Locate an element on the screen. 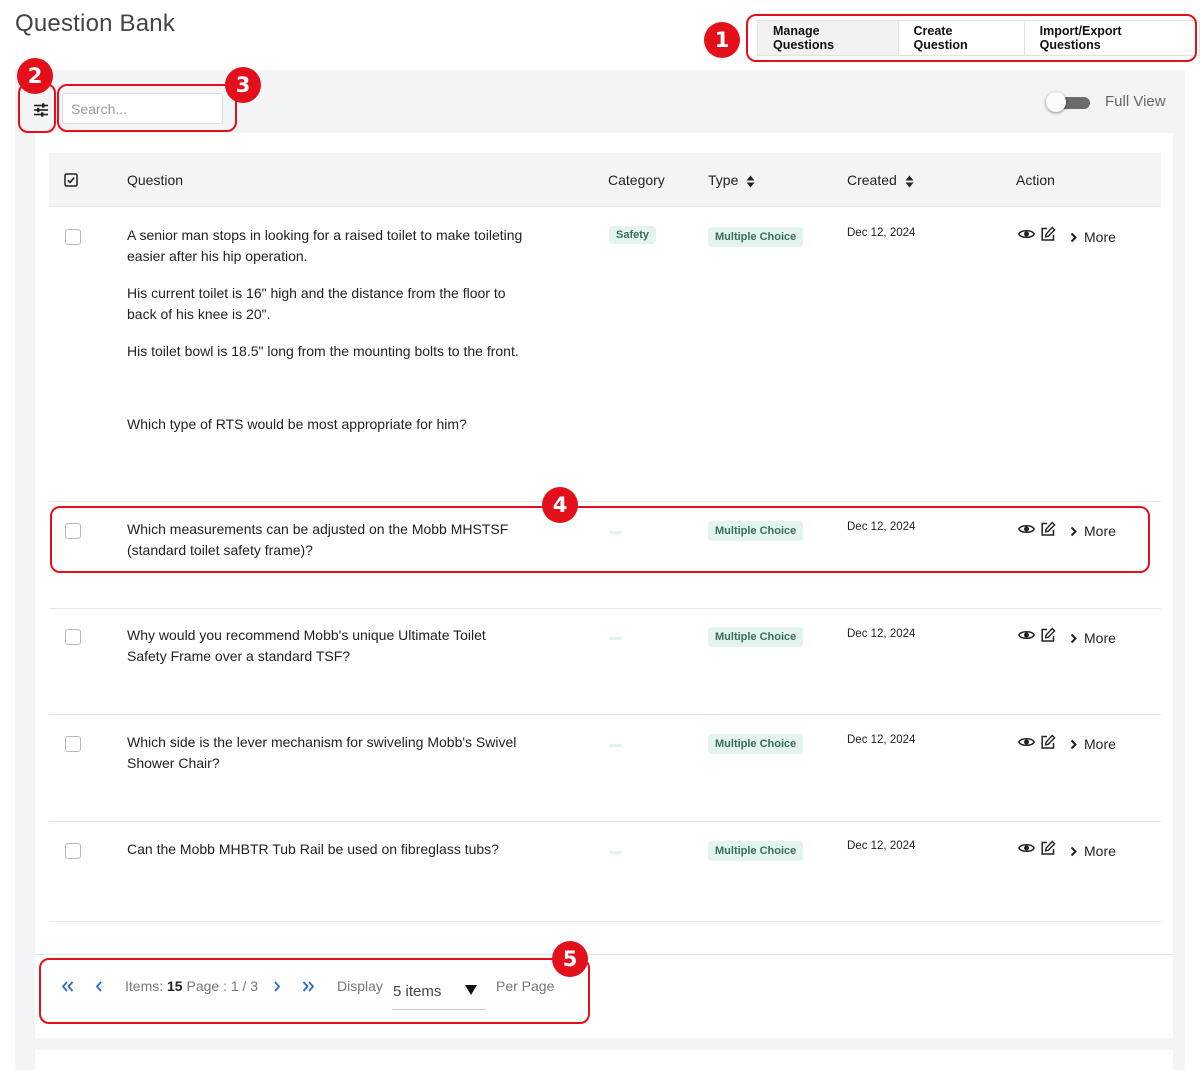 The height and width of the screenshot is (1070, 1200). full-view-label: Full View is located at coordinates (1135, 101).